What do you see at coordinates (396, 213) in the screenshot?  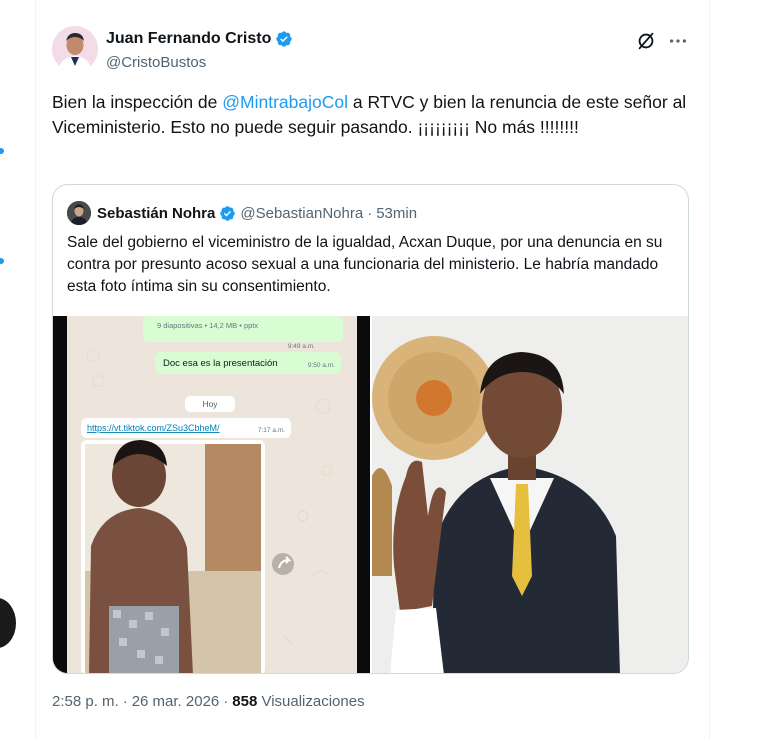 I see `quote-timestamp: 53min` at bounding box center [396, 213].